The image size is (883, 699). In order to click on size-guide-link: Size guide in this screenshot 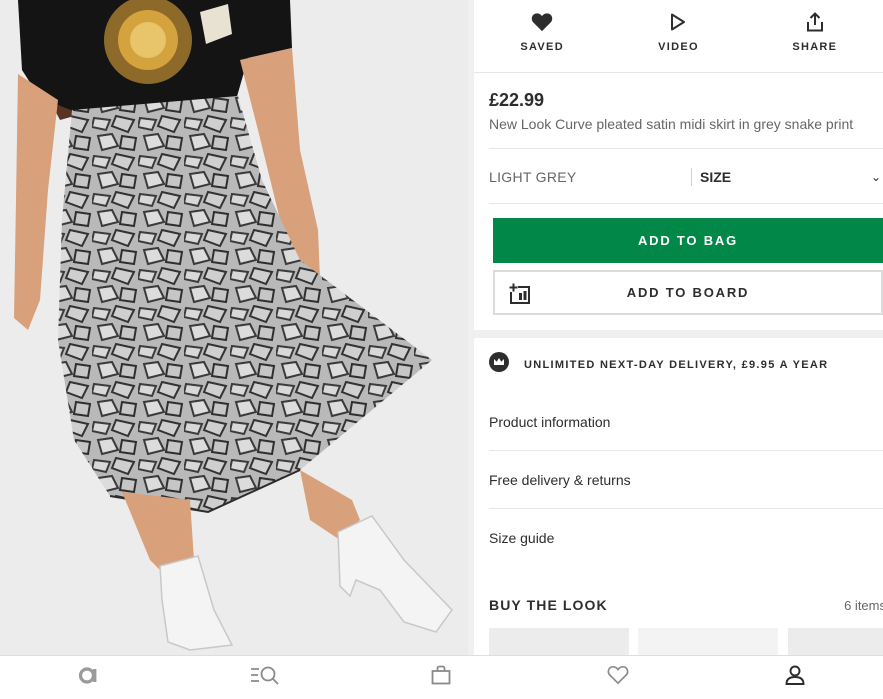, I will do `click(686, 538)`.